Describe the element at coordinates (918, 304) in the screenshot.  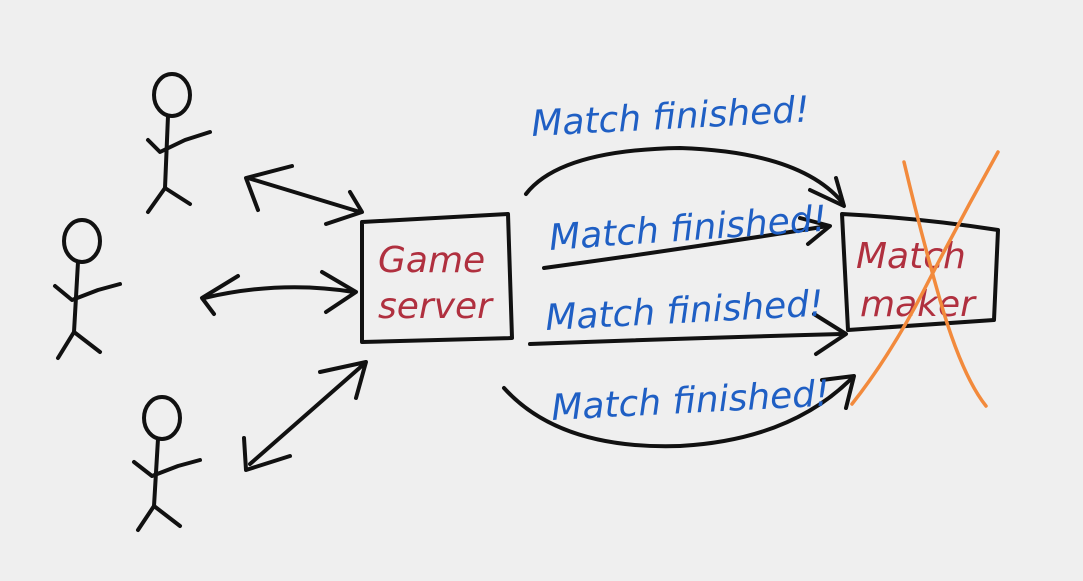
I see `matchmaker-label-line2: maker` at that location.